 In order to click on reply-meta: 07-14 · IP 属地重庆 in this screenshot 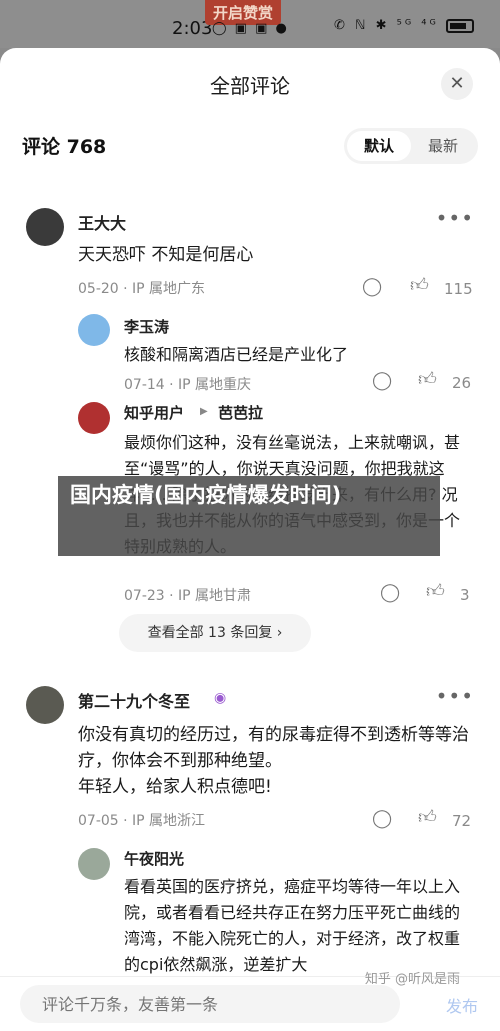, I will do `click(188, 385)`.